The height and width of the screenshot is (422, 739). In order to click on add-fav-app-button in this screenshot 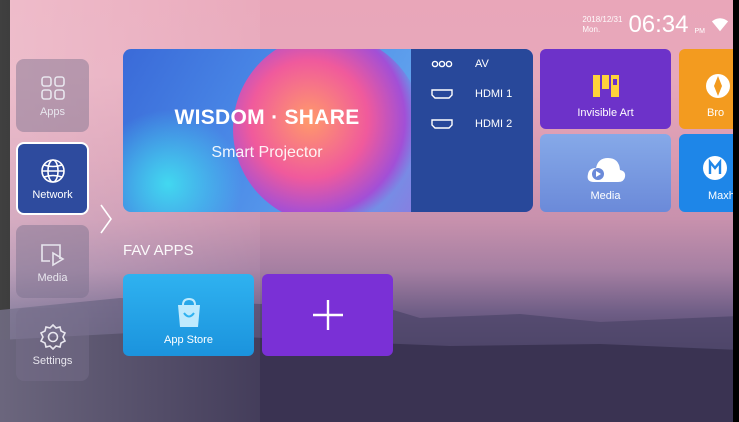, I will do `click(327, 315)`.